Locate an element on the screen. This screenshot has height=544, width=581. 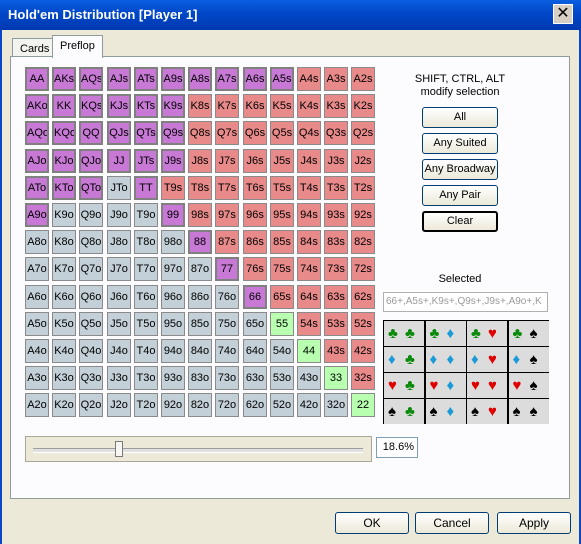
hand-cell-53o: 53o is located at coordinates (282, 378).